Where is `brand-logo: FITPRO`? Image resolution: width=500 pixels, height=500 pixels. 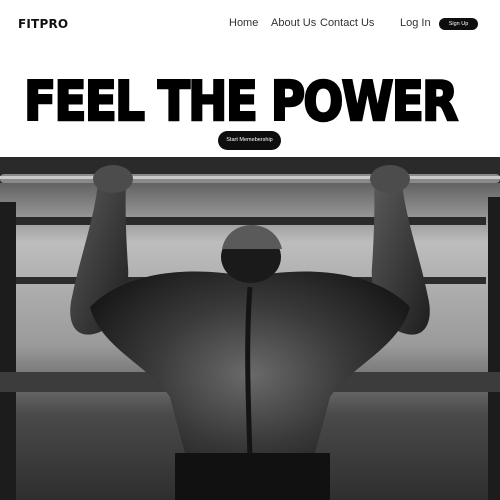
brand-logo: FITPRO is located at coordinates (43, 24).